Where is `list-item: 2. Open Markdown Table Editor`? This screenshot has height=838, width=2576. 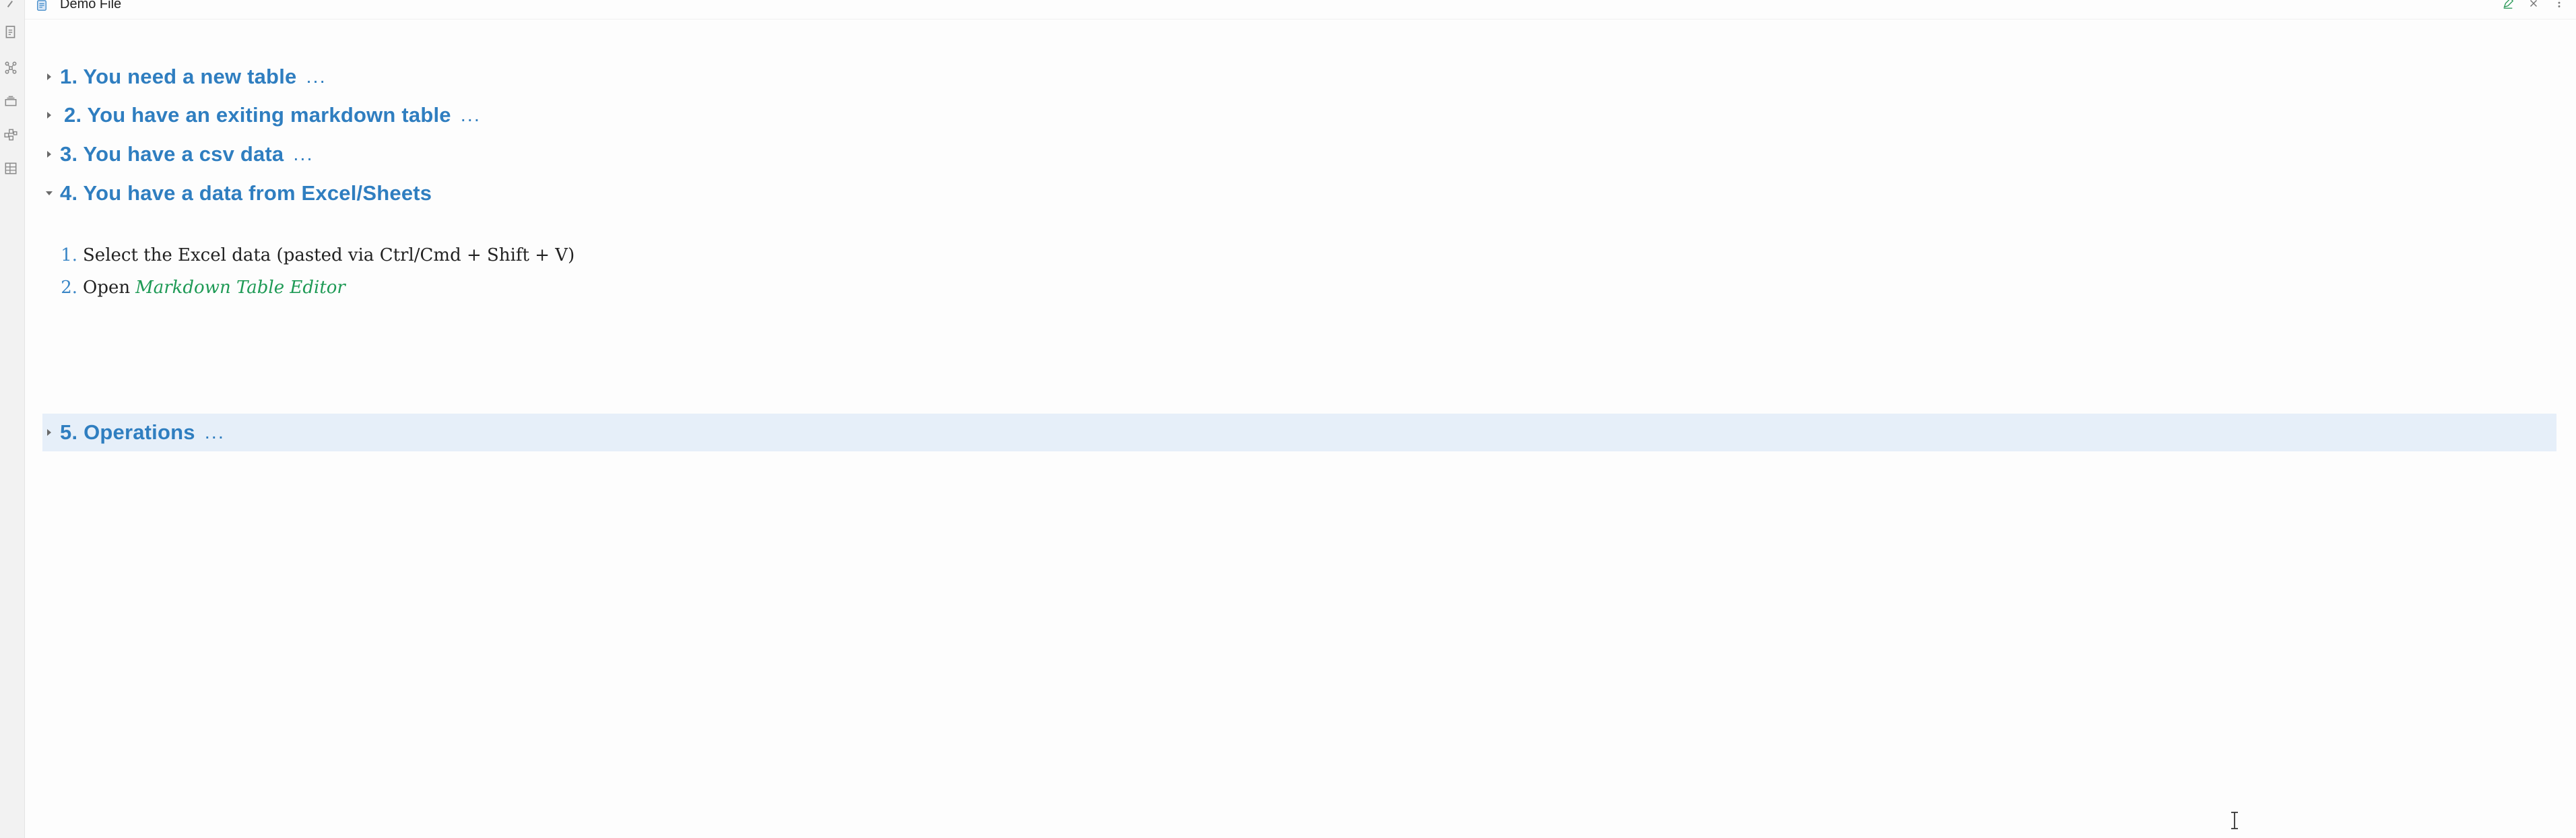 list-item: 2. Open Markdown Table Editor is located at coordinates (315, 294).